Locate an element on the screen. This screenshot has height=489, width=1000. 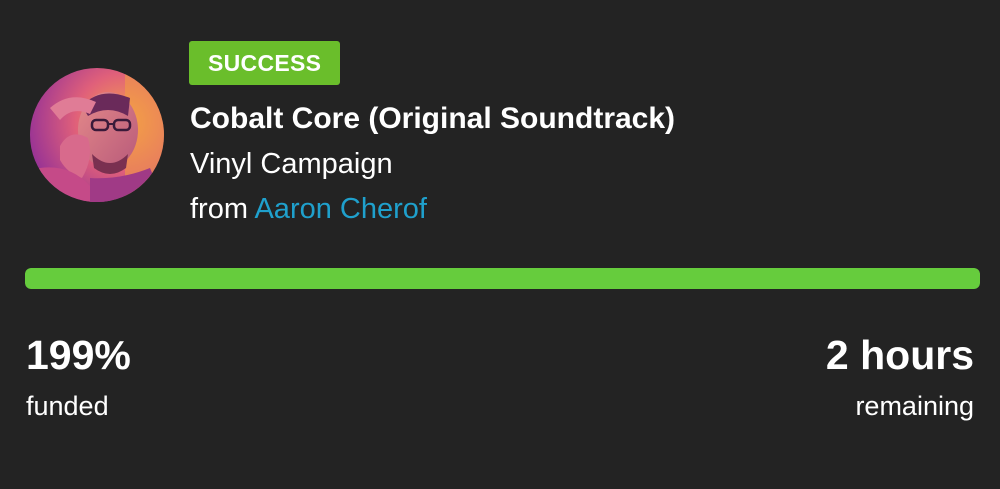
funded-label: funded is located at coordinates (67, 406).